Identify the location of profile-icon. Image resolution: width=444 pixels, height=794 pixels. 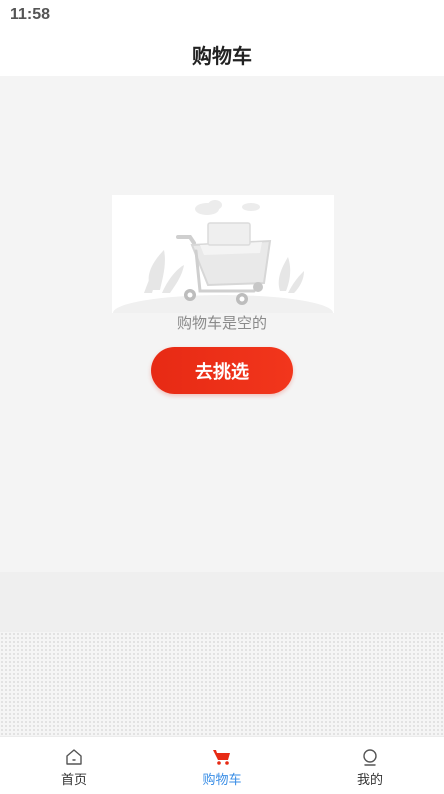
(370, 757).